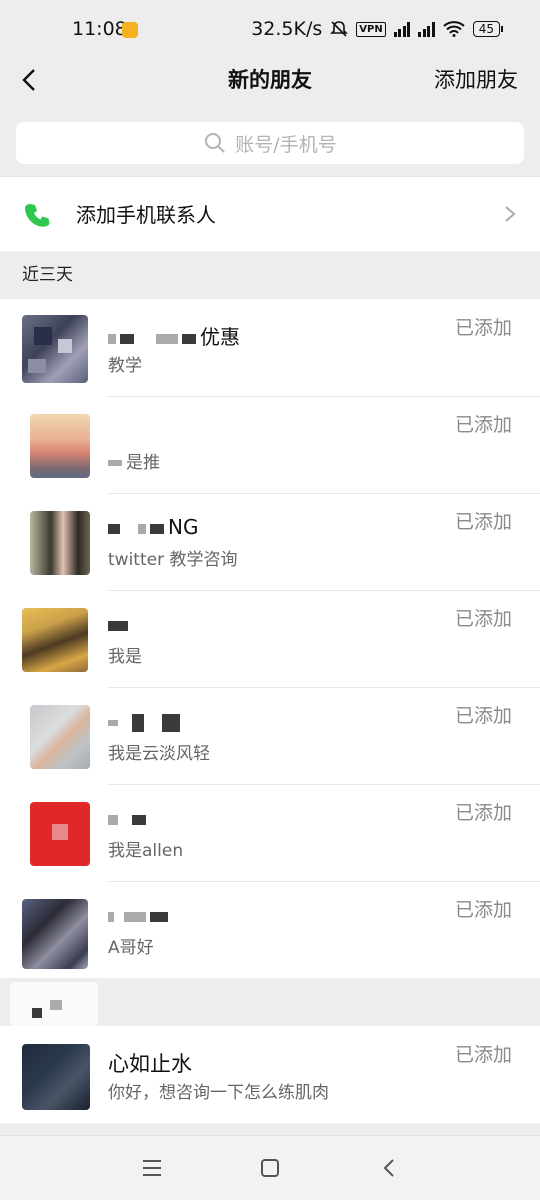 The height and width of the screenshot is (1200, 540). What do you see at coordinates (270, 213) in the screenshot?
I see `add-phone-contacts-row: 添加手机联系人` at bounding box center [270, 213].